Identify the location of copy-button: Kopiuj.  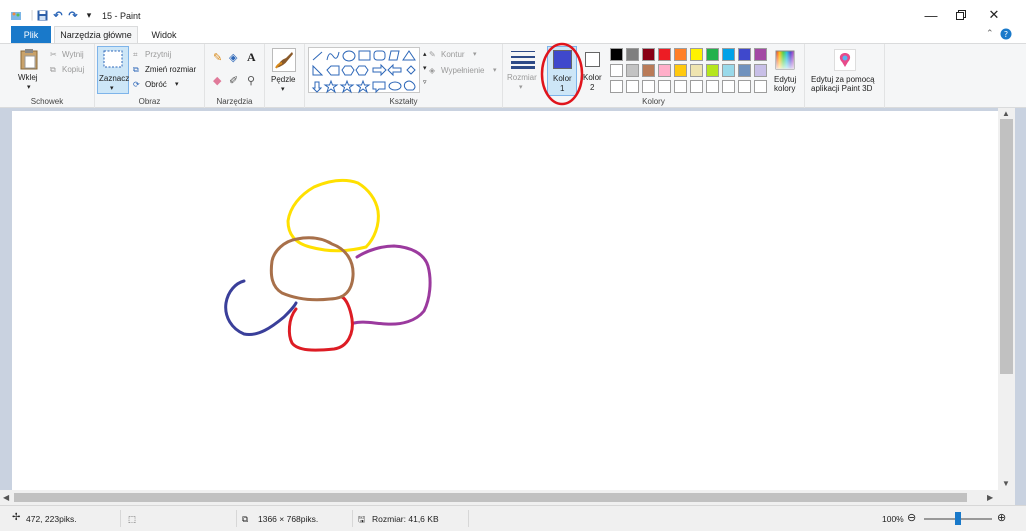
(73, 69).